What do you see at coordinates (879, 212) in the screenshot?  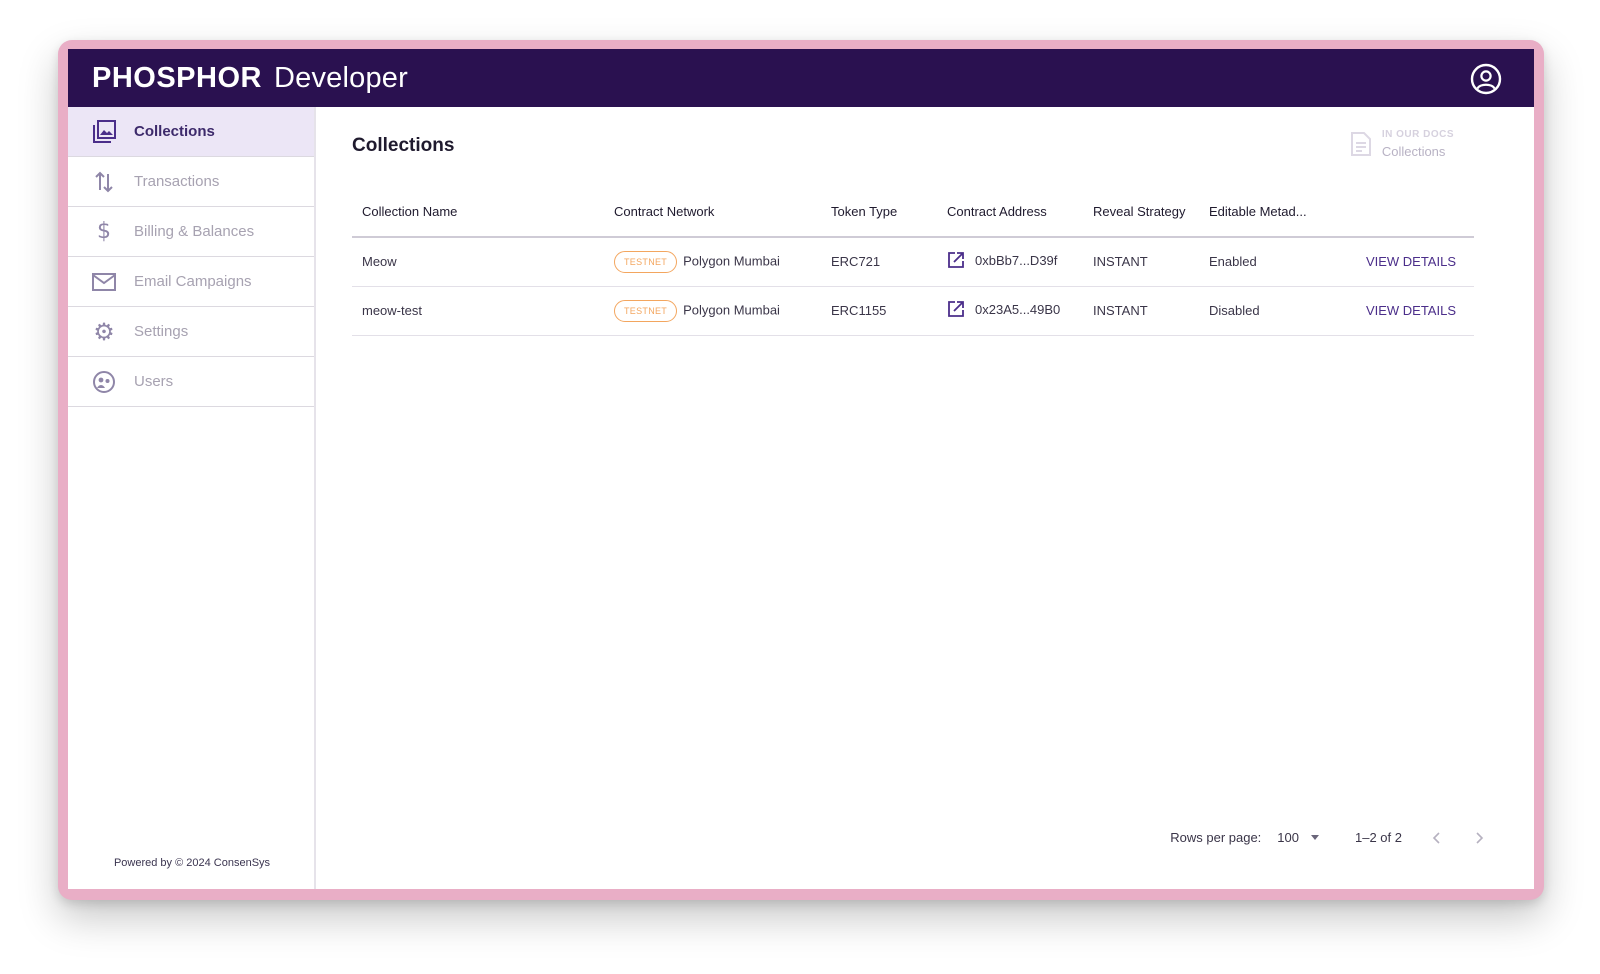 I see `column-header: Token Type` at bounding box center [879, 212].